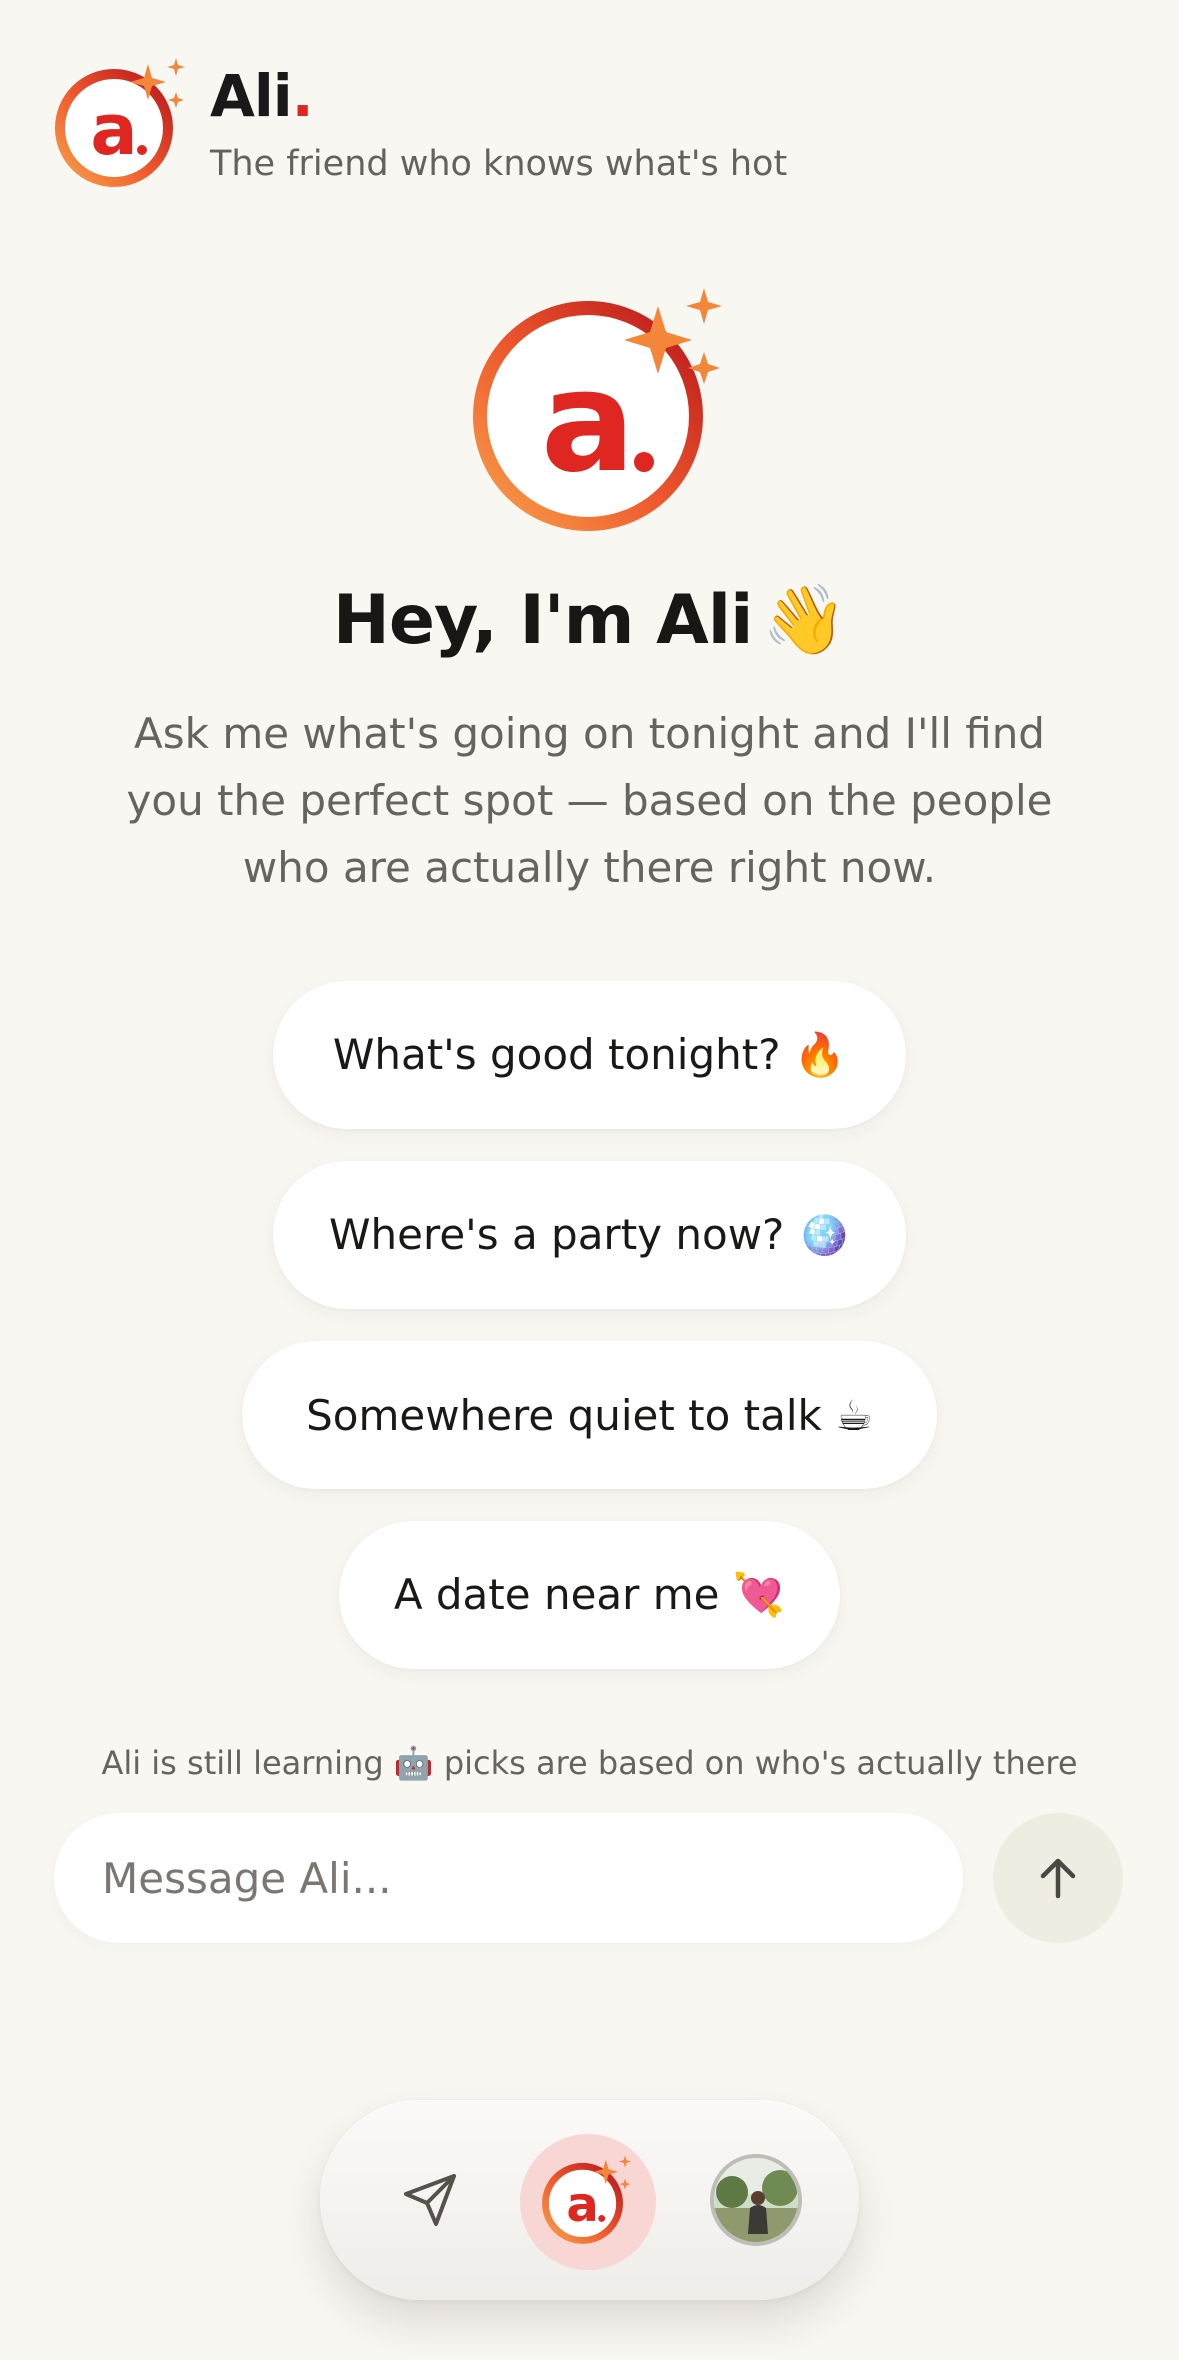  I want to click on bottom-nav-bar: a, so click(589, 2200).